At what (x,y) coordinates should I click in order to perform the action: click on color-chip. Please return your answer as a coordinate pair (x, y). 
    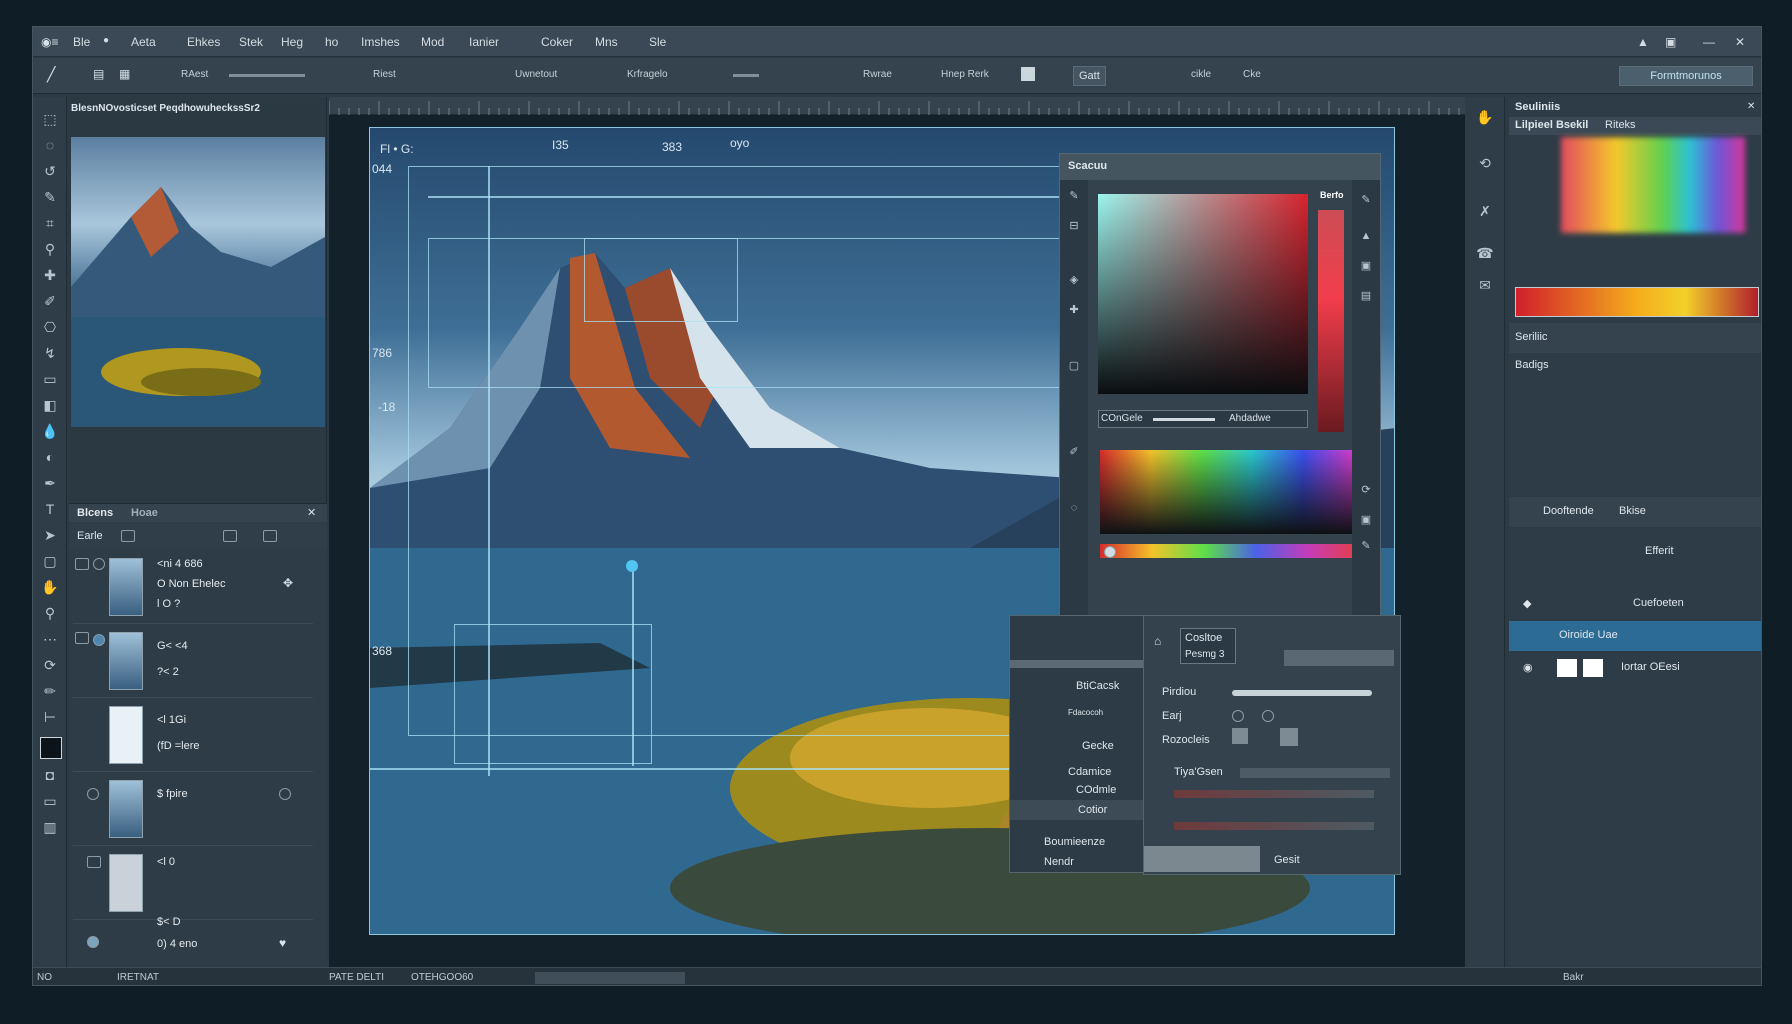
    Looking at the image, I should click on (1028, 74).